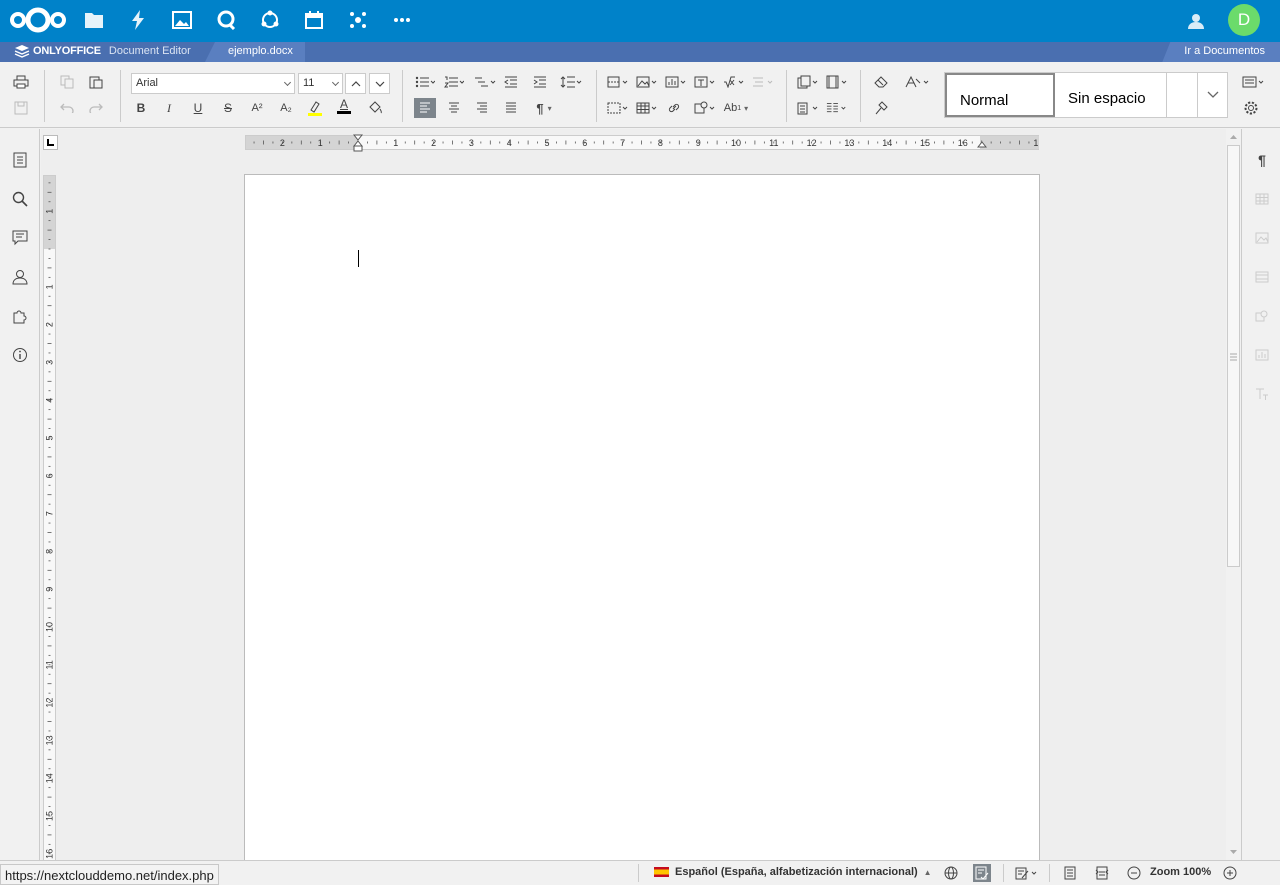 Image resolution: width=1280 pixels, height=885 pixels. I want to click on chat-user-icon, so click(20, 277).